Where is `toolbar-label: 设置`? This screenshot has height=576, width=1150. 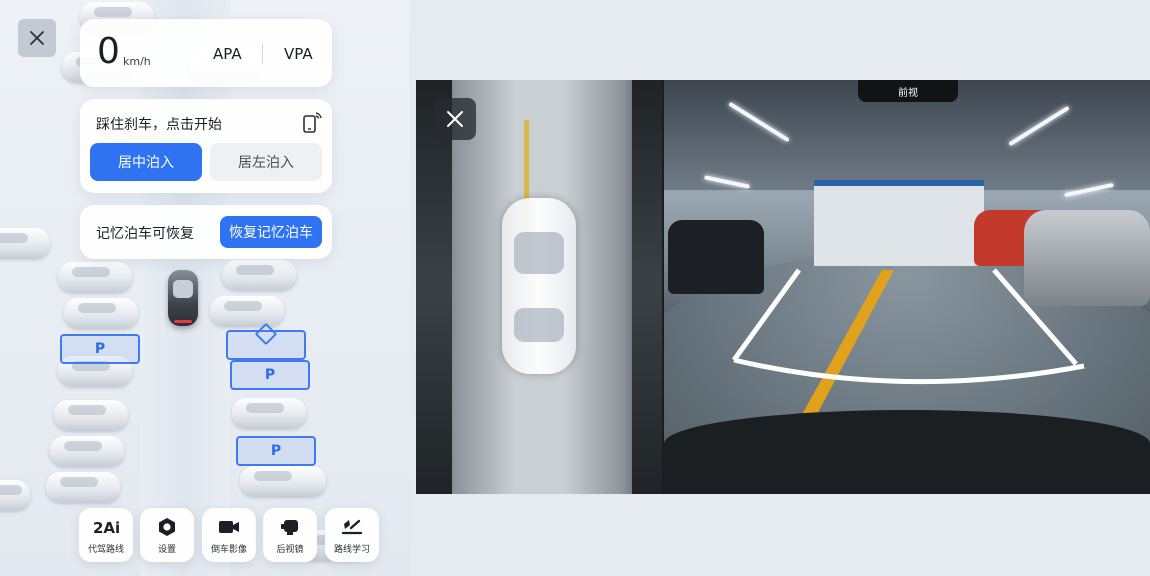 toolbar-label: 设置 is located at coordinates (166, 549).